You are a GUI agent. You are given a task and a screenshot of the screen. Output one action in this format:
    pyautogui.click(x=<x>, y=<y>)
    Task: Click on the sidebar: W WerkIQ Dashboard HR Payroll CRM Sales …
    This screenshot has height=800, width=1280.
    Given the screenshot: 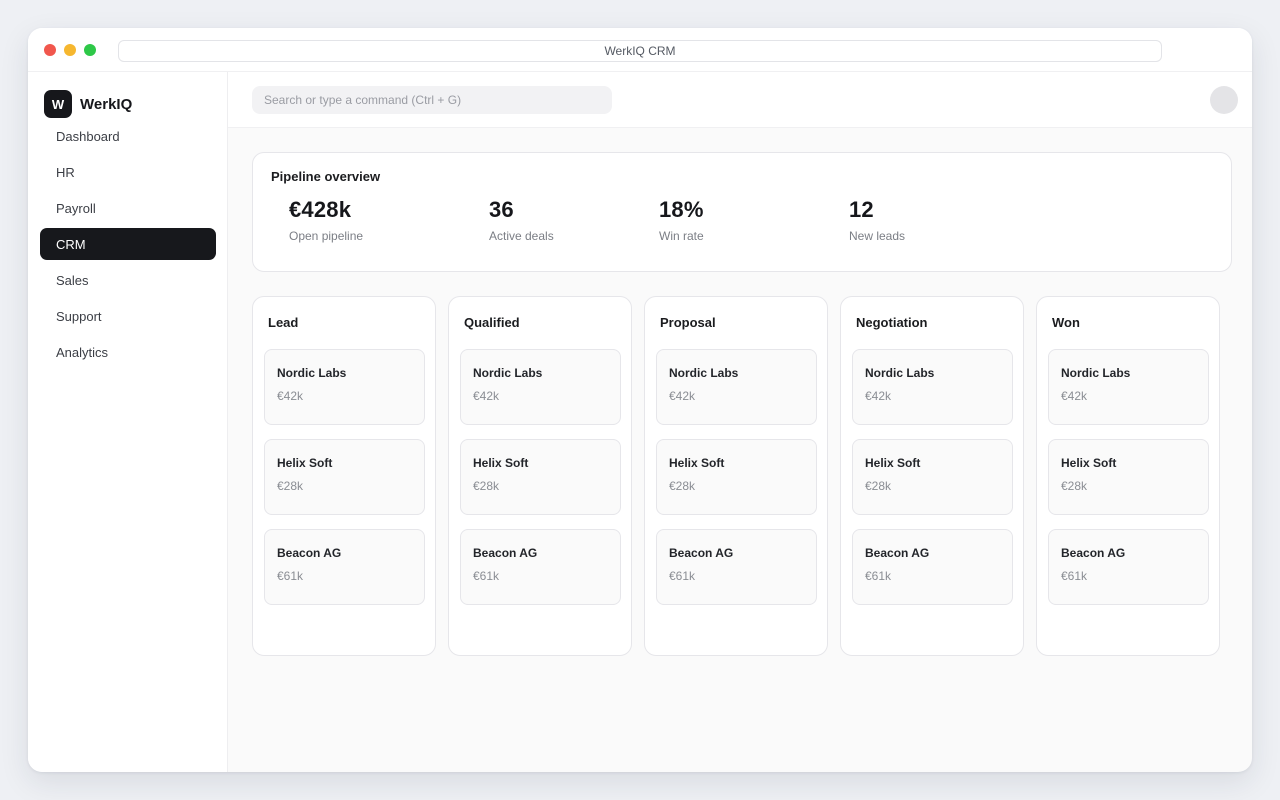 What is the action you would take?
    pyautogui.click(x=128, y=422)
    